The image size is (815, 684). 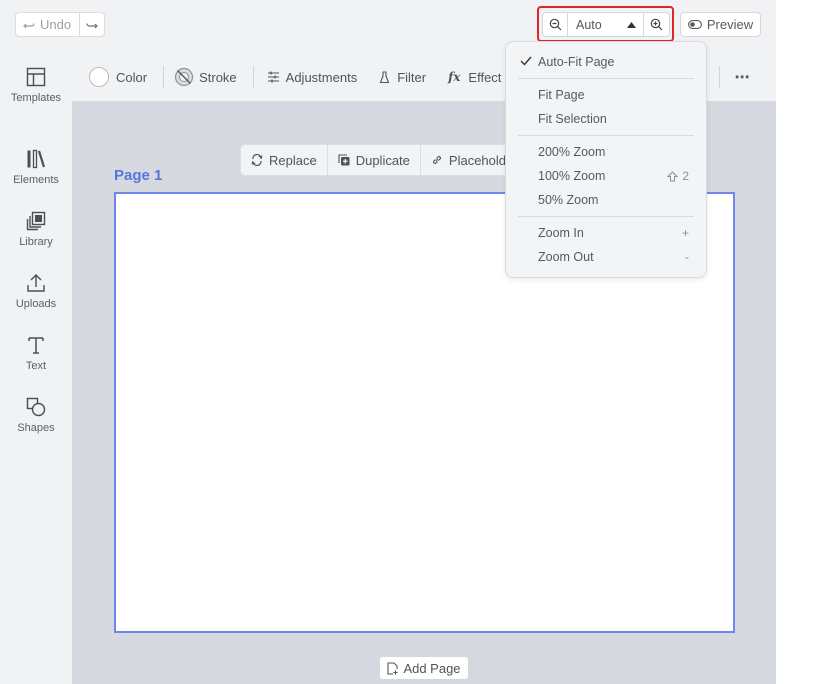 I want to click on menu-item-zoom-50: 50% Zoom, so click(x=606, y=200).